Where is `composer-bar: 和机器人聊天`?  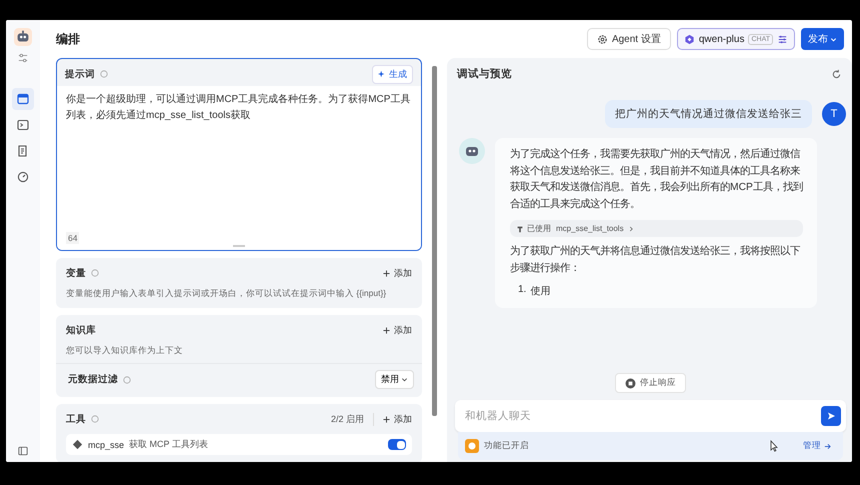
composer-bar: 和机器人聊天 is located at coordinates (650, 416).